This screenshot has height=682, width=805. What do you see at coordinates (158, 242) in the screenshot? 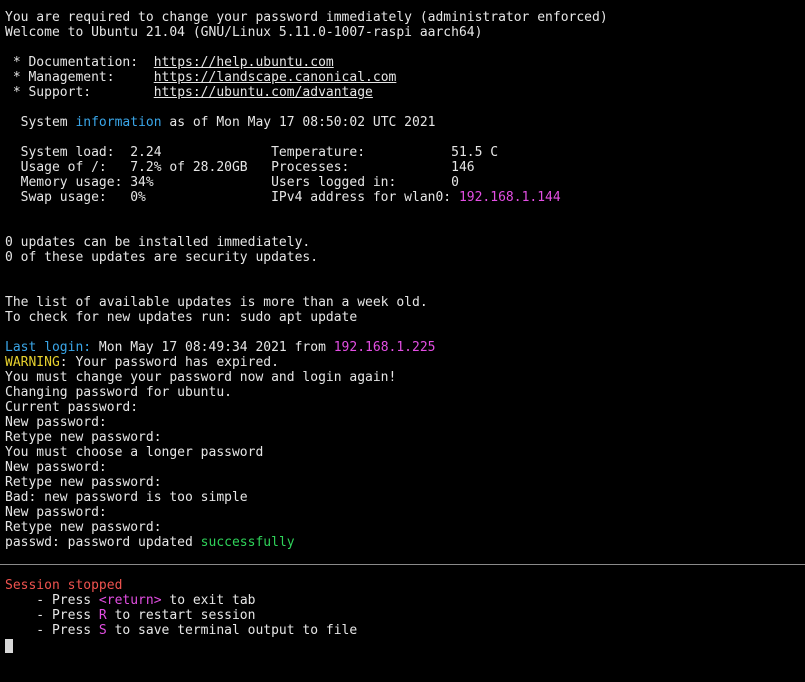
I see `updates-available-line: 0 updates can be installed immediately.` at bounding box center [158, 242].